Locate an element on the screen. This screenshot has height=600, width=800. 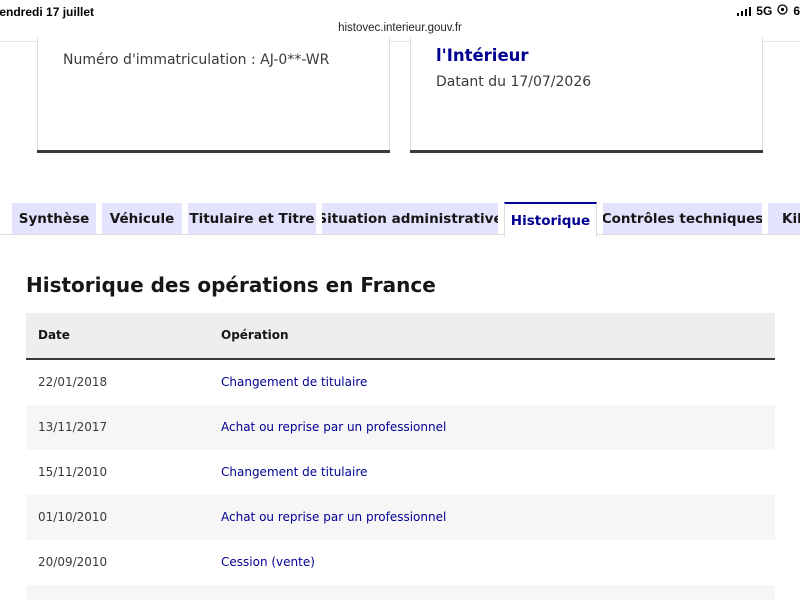
network-label: 5G is located at coordinates (764, 11).